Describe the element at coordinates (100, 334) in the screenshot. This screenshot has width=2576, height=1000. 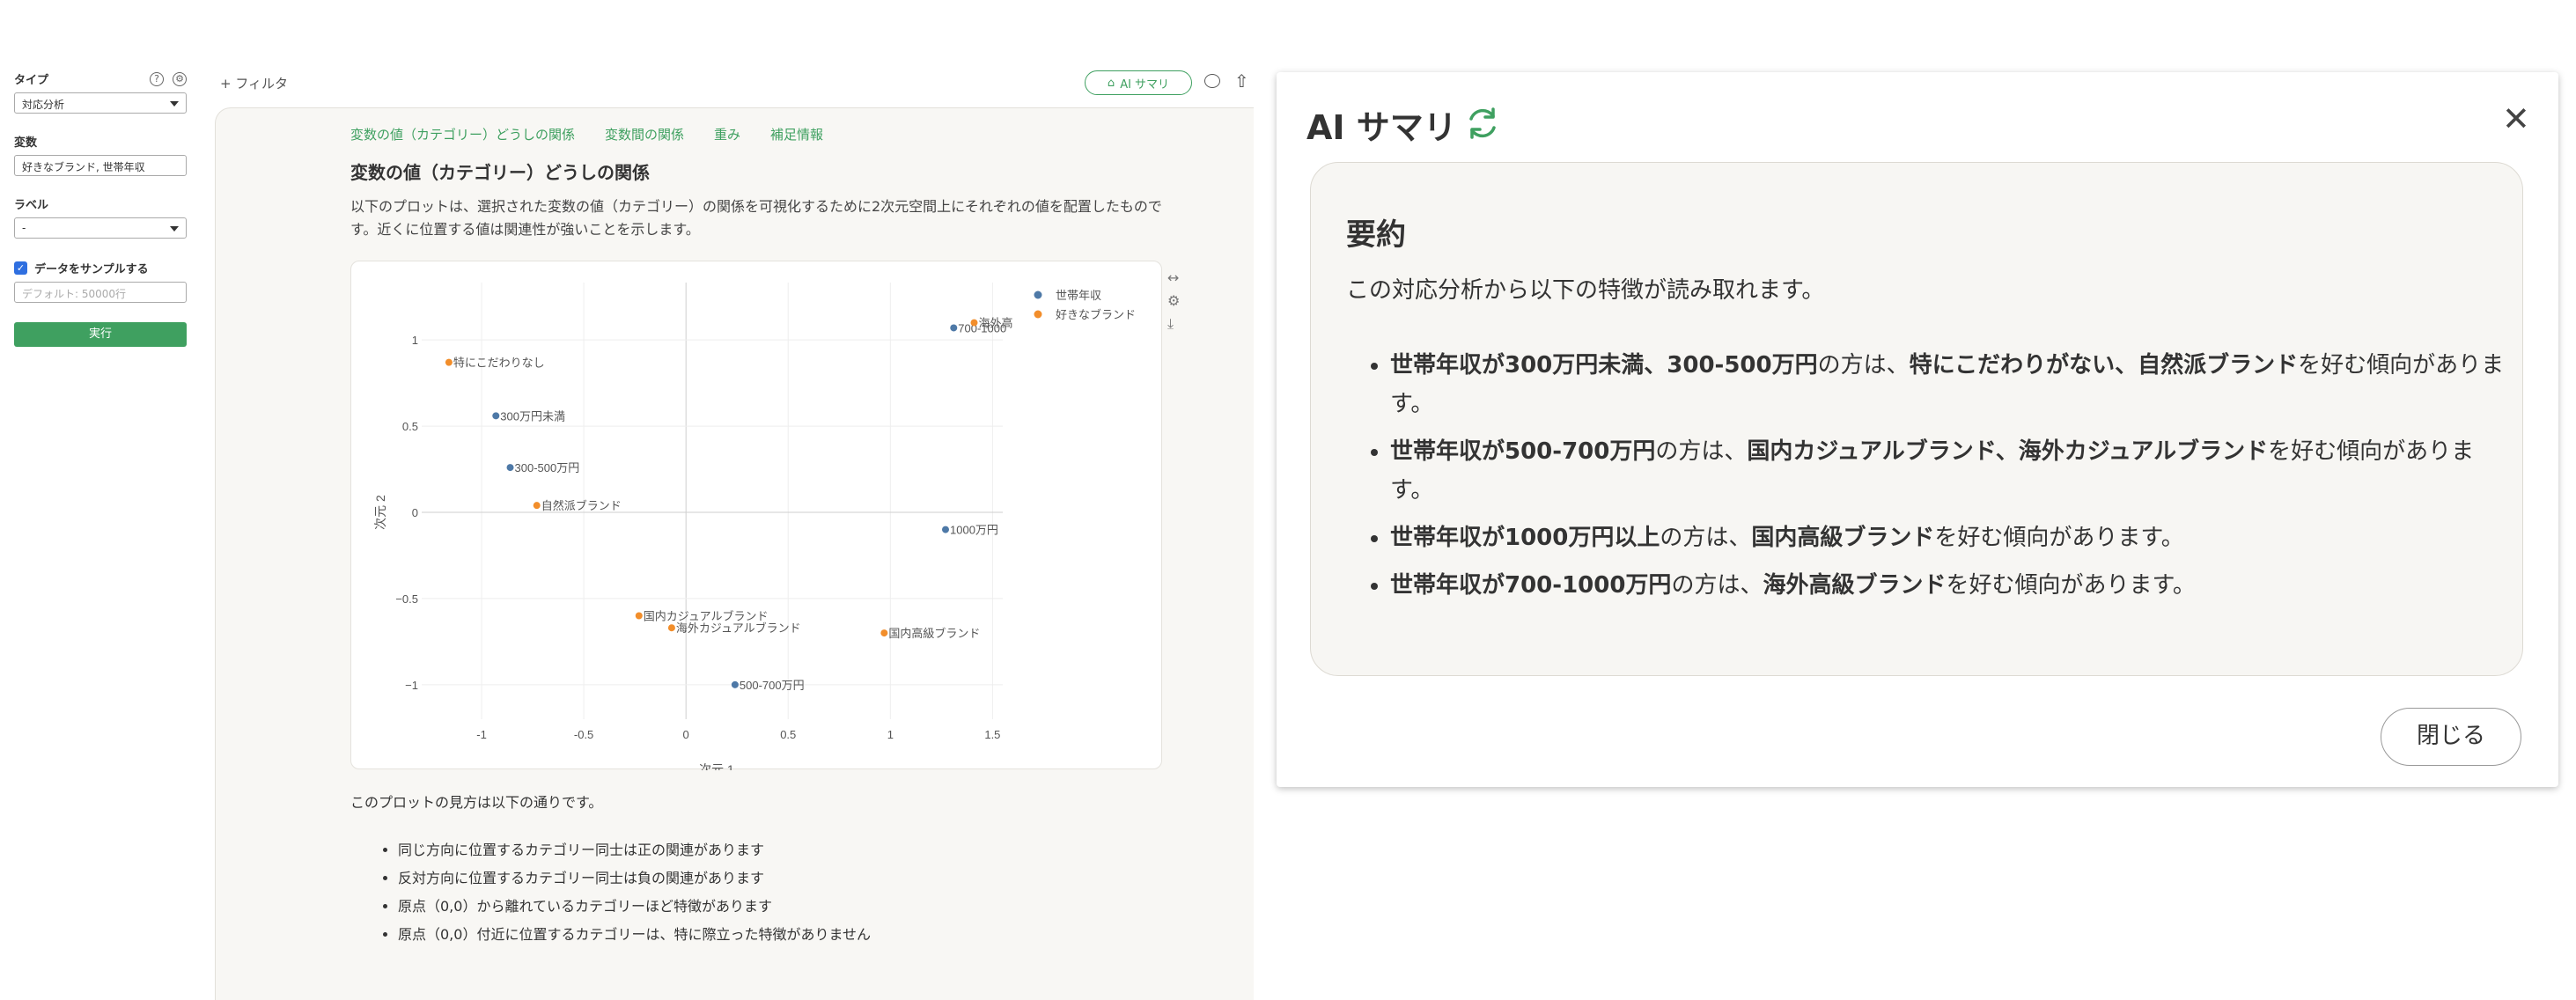
I see `run-button: 実行` at that location.